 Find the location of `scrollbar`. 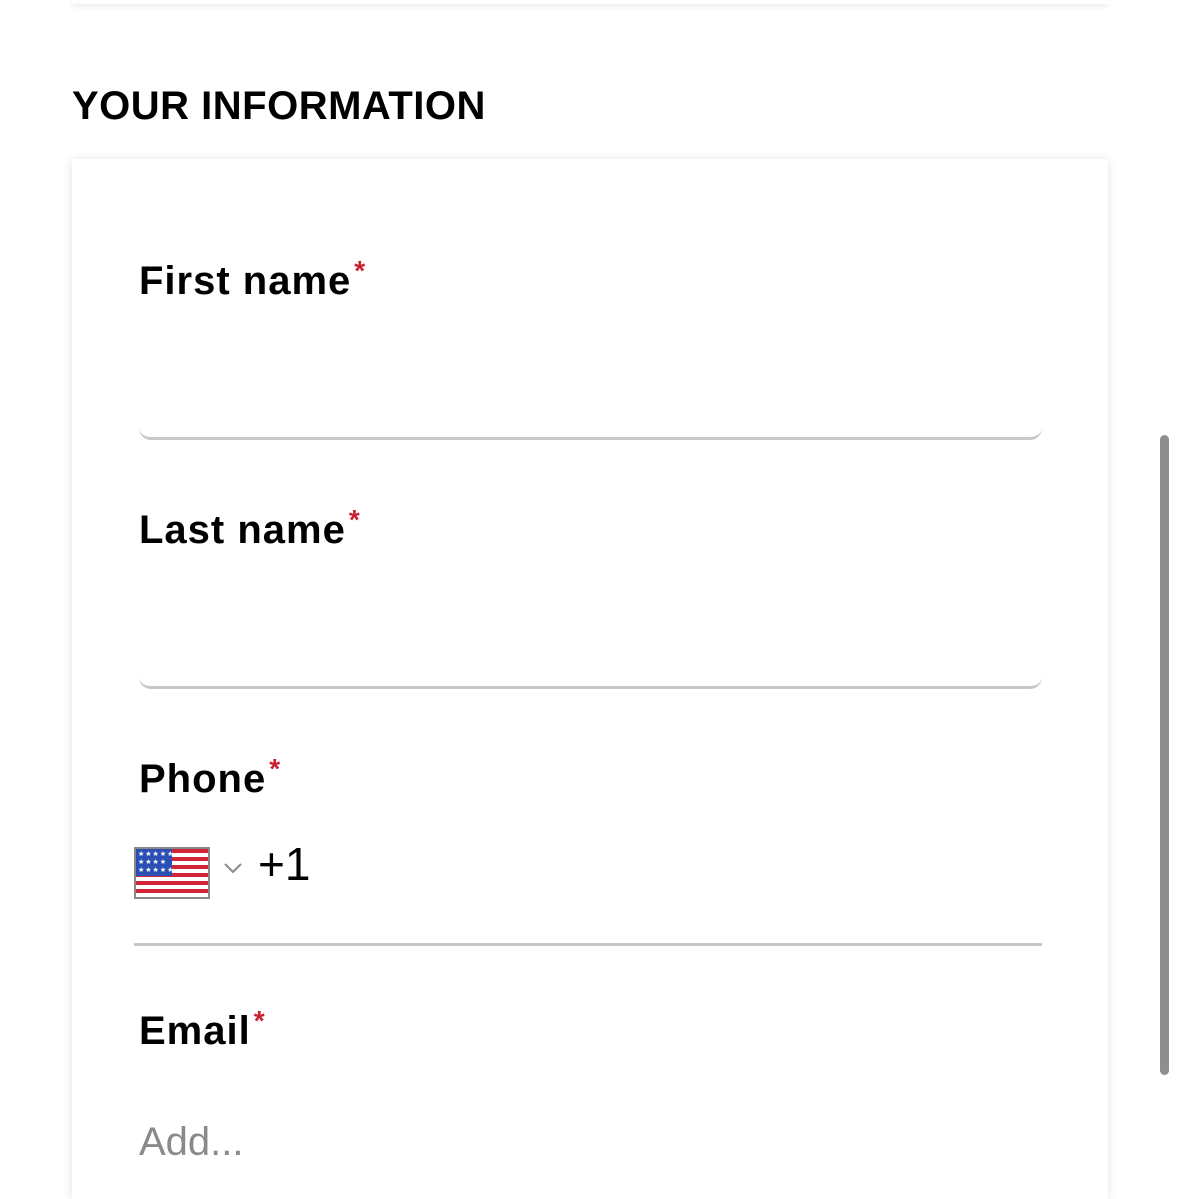

scrollbar is located at coordinates (1164, 755).